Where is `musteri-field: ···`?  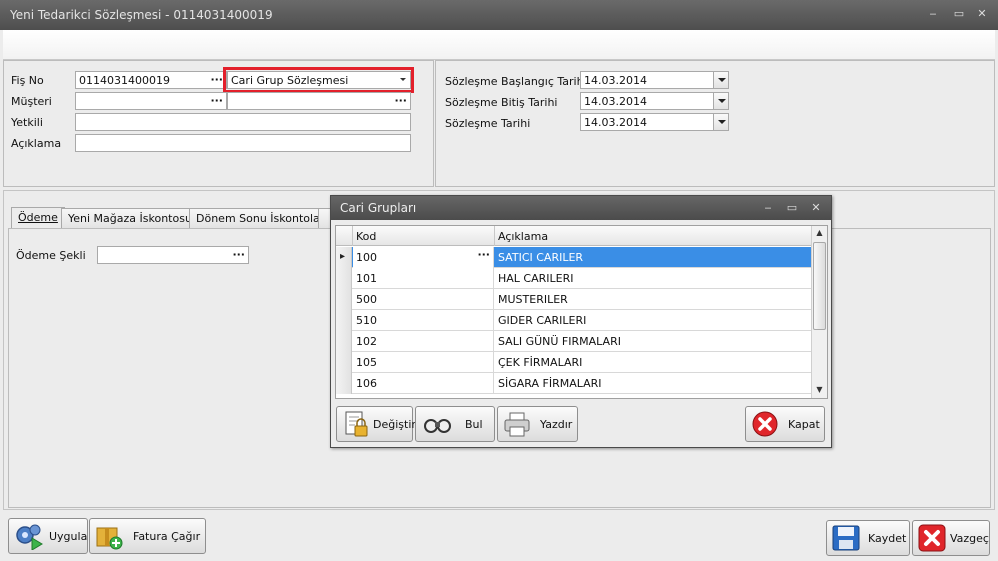
musteri-field: ··· is located at coordinates (151, 101).